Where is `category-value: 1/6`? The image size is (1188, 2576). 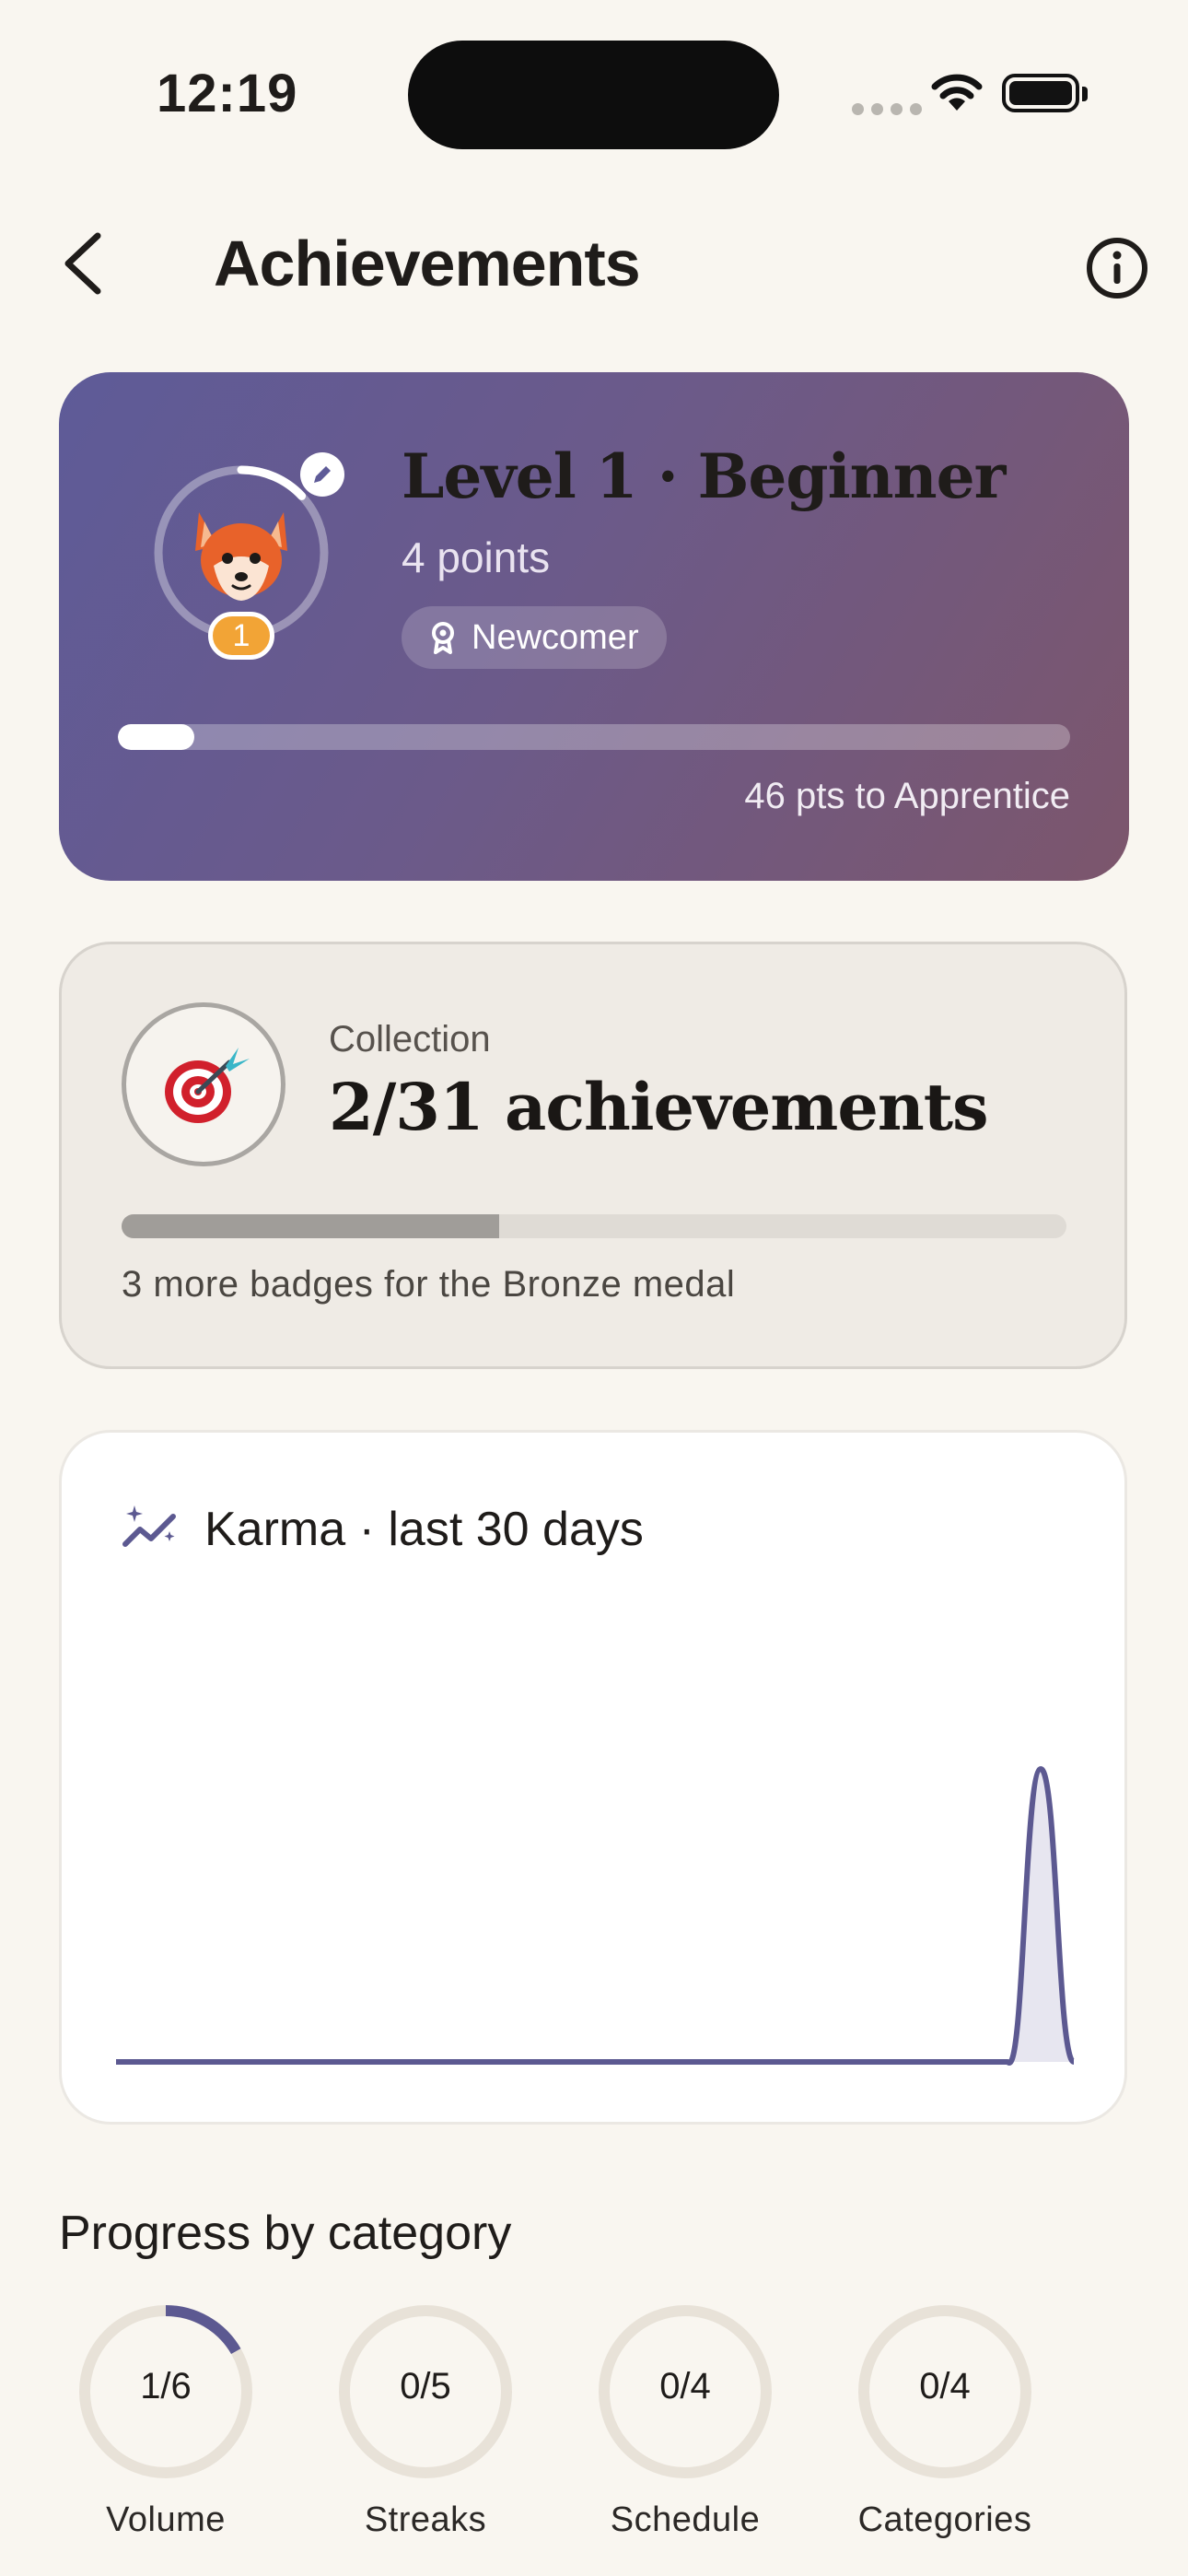
category-value: 1/6 is located at coordinates (166, 2386).